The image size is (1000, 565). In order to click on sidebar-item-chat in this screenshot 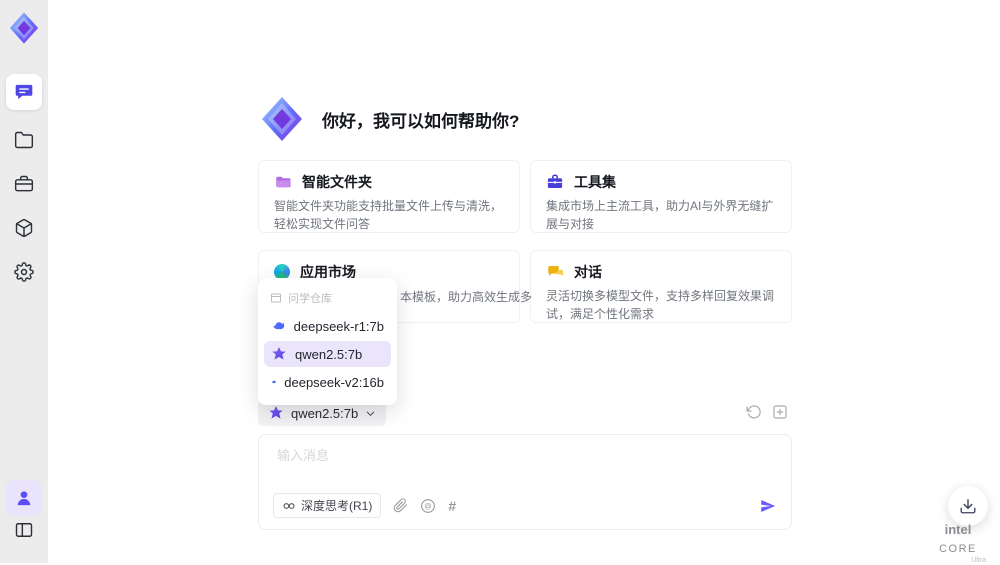, I will do `click(24, 92)`.